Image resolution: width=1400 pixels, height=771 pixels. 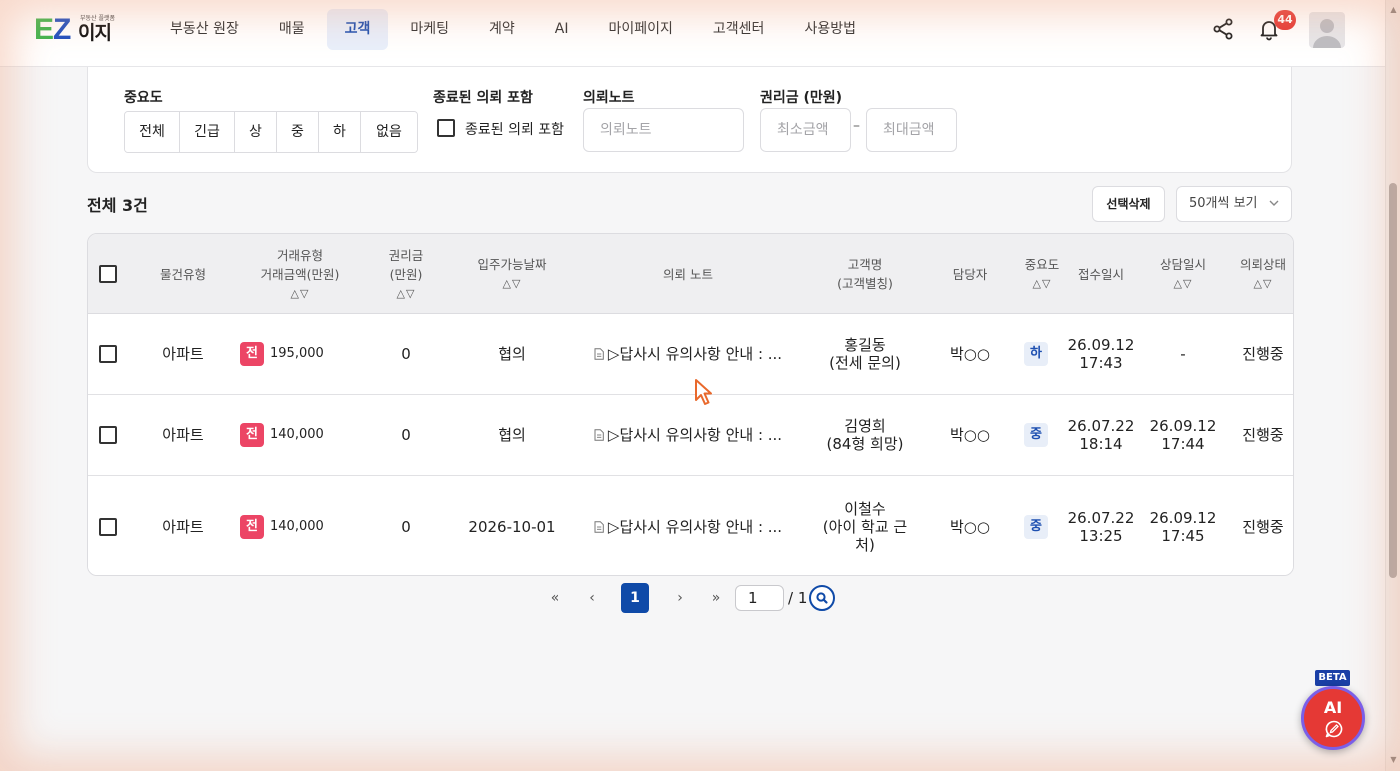 What do you see at coordinates (555, 598) in the screenshot?
I see `first-page-button: «` at bounding box center [555, 598].